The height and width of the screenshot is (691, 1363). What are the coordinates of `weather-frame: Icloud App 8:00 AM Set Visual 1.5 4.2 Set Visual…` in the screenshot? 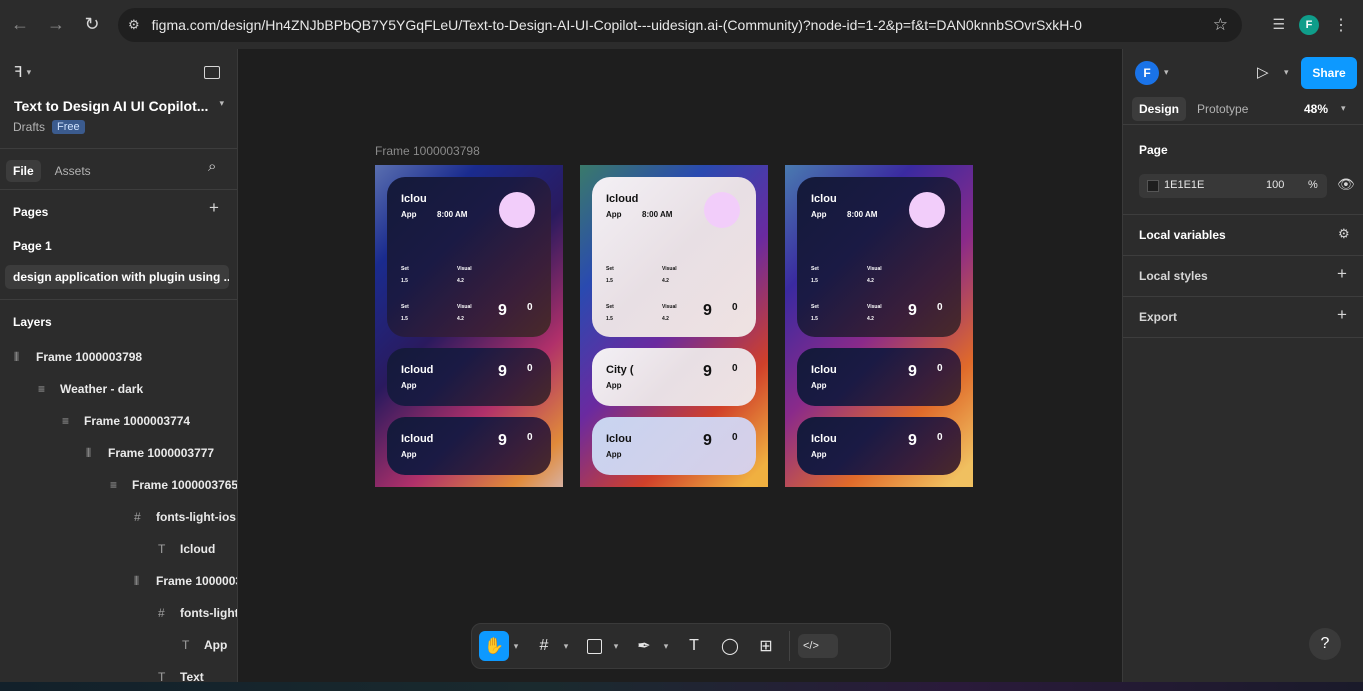 It's located at (674, 326).